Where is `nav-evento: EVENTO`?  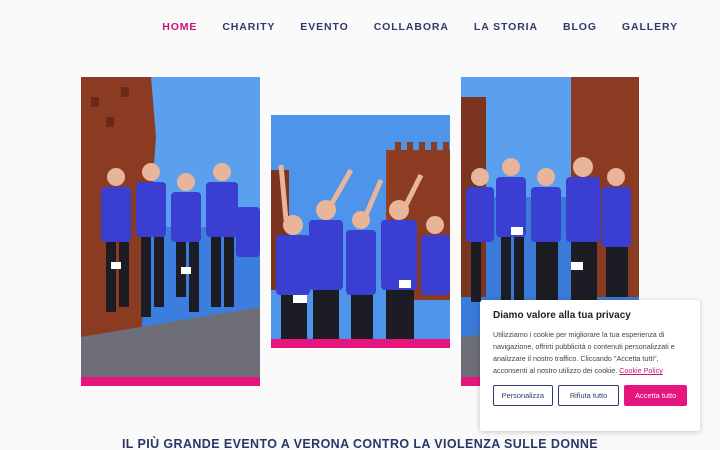
nav-evento: EVENTO is located at coordinates (324, 27).